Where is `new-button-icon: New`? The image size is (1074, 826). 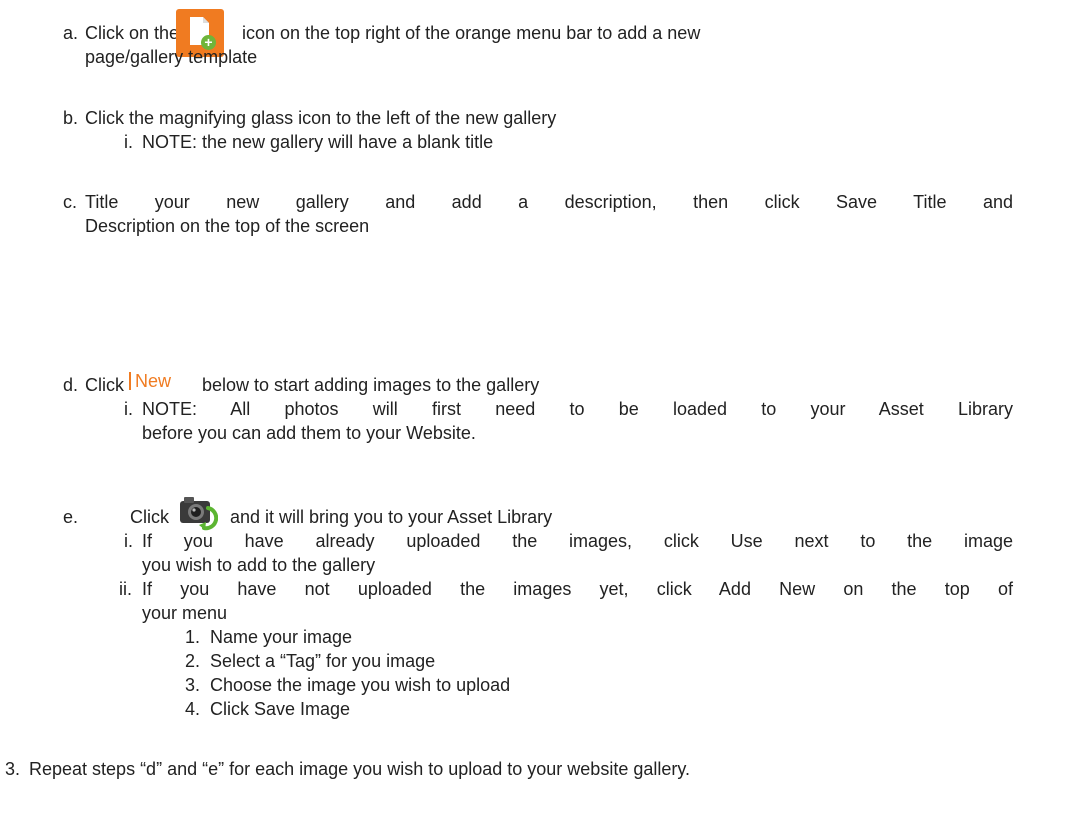
new-button-icon: New is located at coordinates (150, 381).